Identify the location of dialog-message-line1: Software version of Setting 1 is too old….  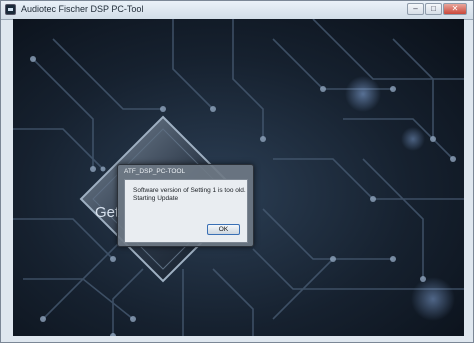
(189, 190).